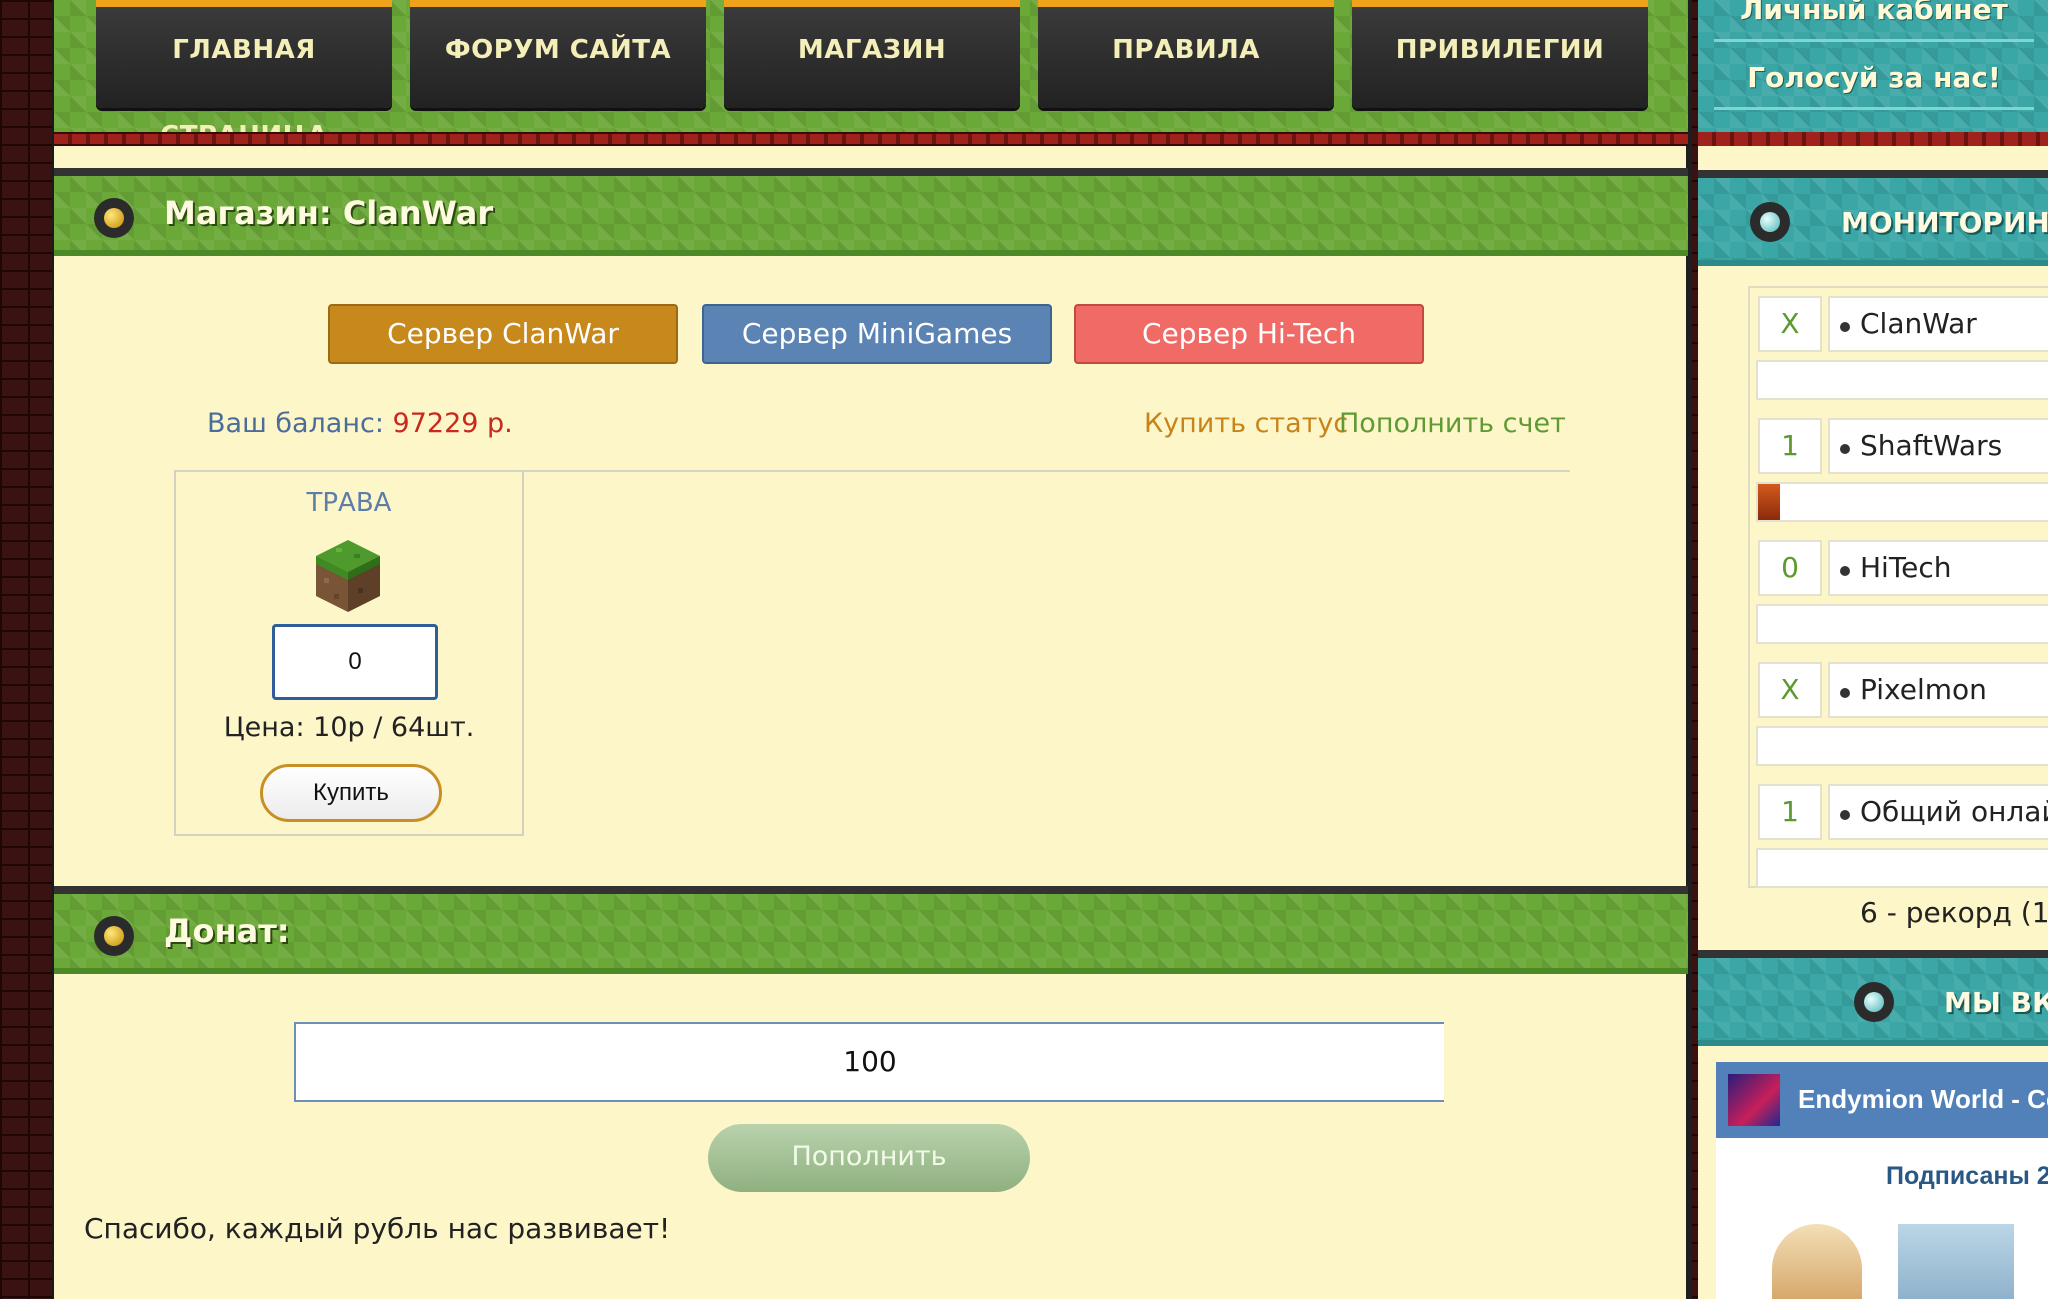  What do you see at coordinates (1923, 1099) in the screenshot?
I see `vk-group-name: Endymion World - Се` at bounding box center [1923, 1099].